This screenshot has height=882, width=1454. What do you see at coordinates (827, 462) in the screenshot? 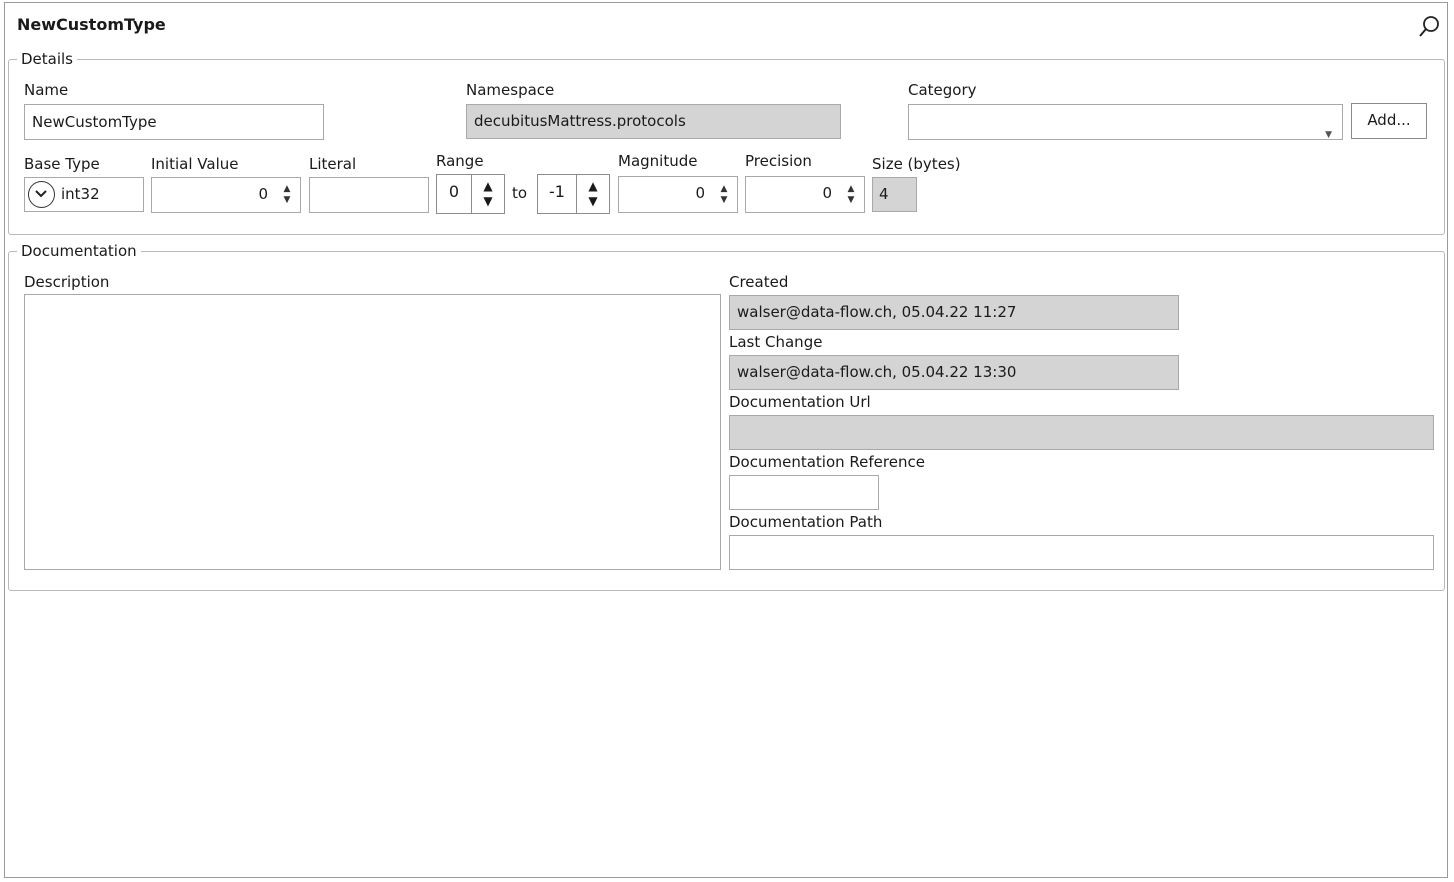
I see `documentation-reference-label: Documentation Reference` at bounding box center [827, 462].